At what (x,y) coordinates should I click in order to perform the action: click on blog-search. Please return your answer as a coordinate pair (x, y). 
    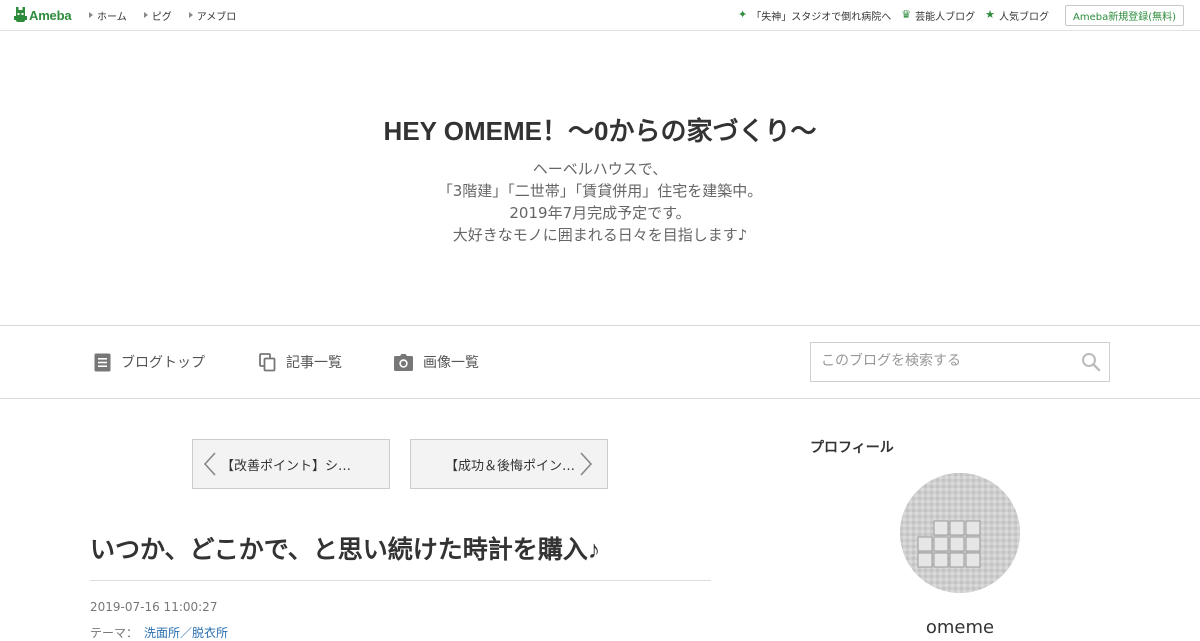
    Looking at the image, I should click on (960, 362).